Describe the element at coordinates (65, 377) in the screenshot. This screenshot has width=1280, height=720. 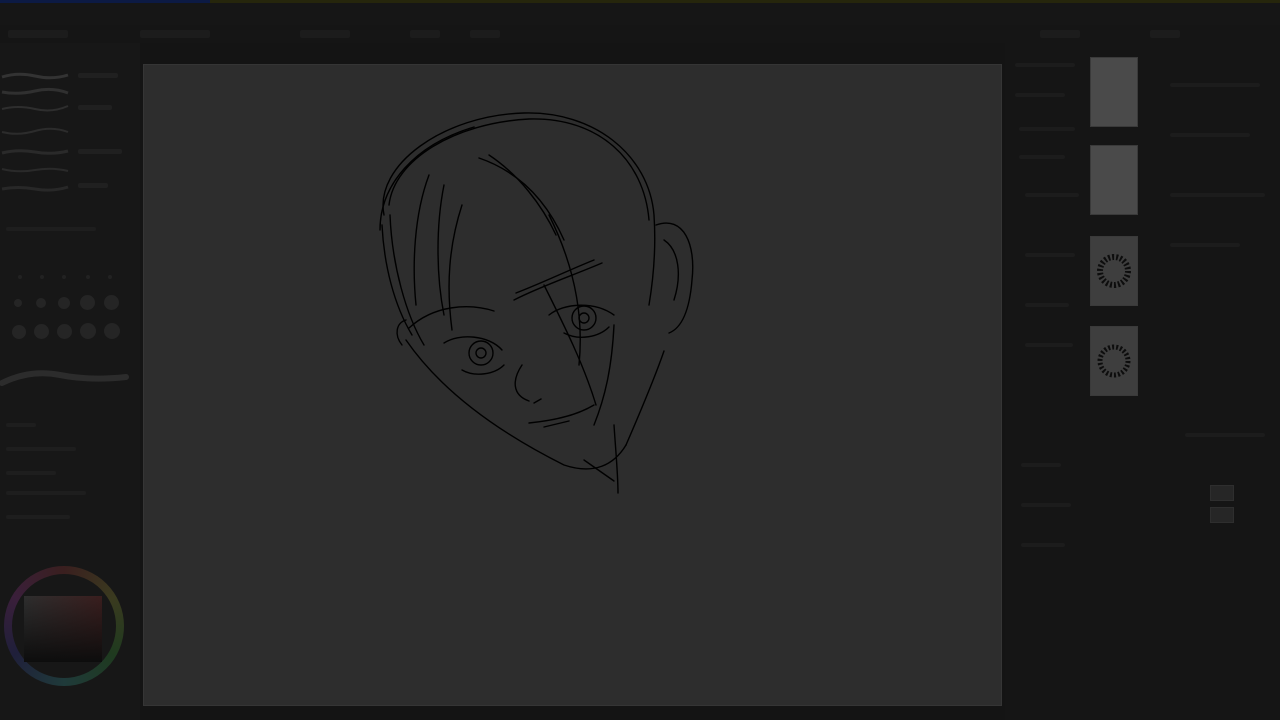
I see `current-brush-stroke` at that location.